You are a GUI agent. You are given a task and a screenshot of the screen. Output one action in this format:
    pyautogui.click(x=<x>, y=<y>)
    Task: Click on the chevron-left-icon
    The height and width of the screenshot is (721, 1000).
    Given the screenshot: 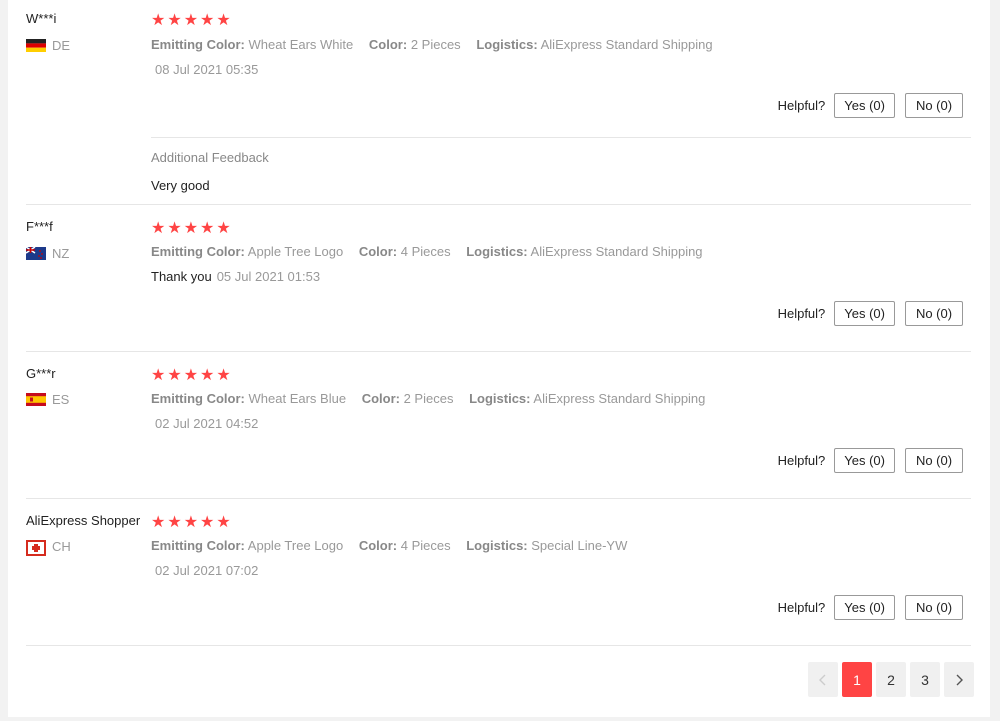 What is the action you would take?
    pyautogui.click(x=822, y=679)
    